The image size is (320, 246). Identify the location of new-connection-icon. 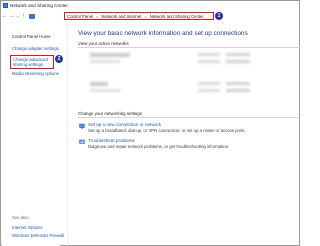
(82, 126).